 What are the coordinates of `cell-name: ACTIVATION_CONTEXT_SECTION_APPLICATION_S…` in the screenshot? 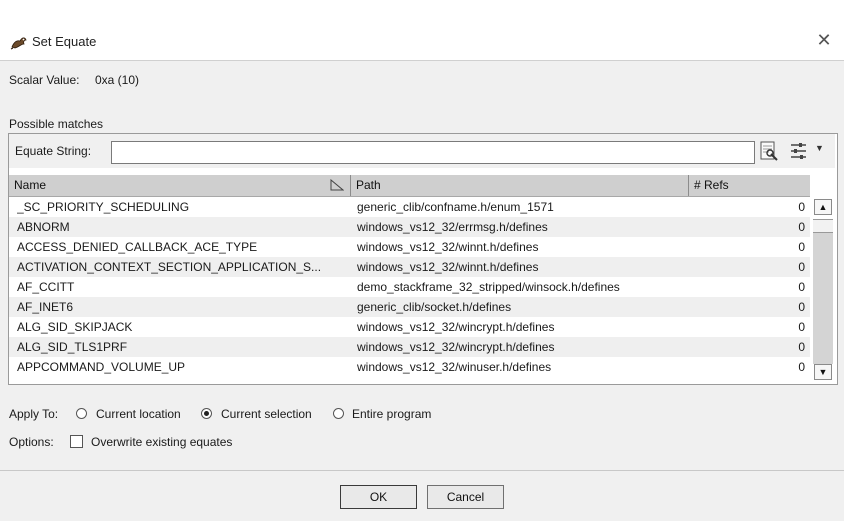 It's located at (169, 267).